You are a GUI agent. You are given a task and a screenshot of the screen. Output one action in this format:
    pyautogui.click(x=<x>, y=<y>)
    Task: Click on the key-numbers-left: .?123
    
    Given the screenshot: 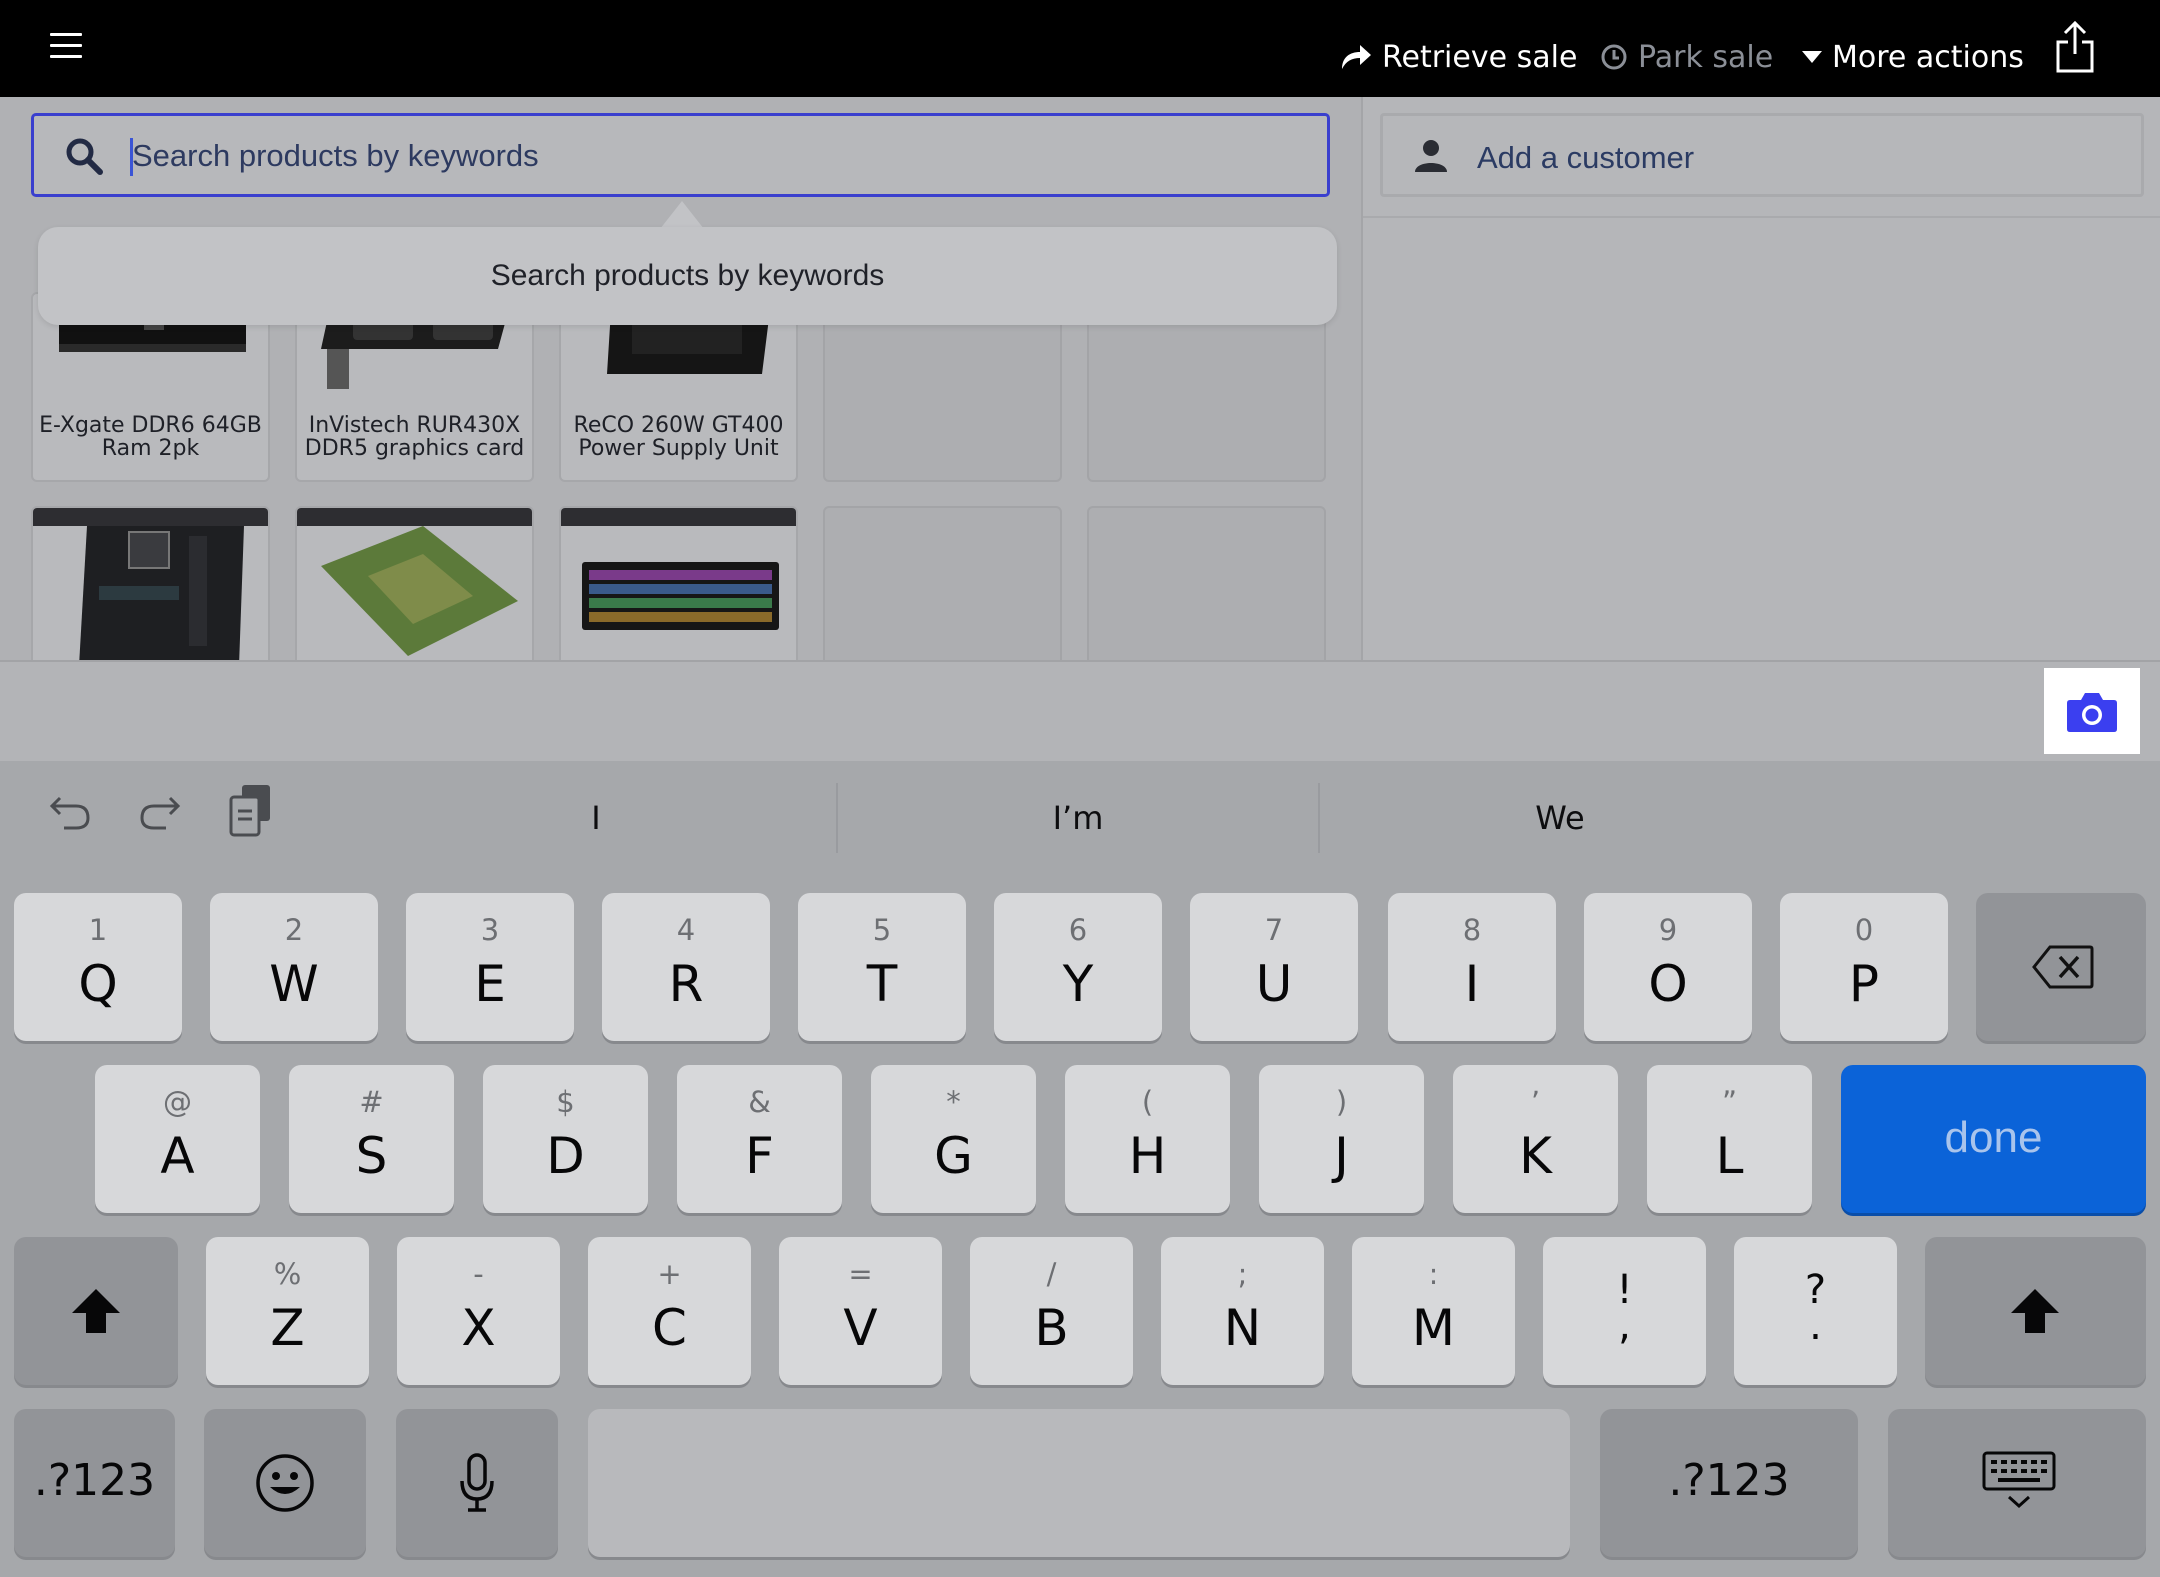 What is the action you would take?
    pyautogui.click(x=94, y=1483)
    